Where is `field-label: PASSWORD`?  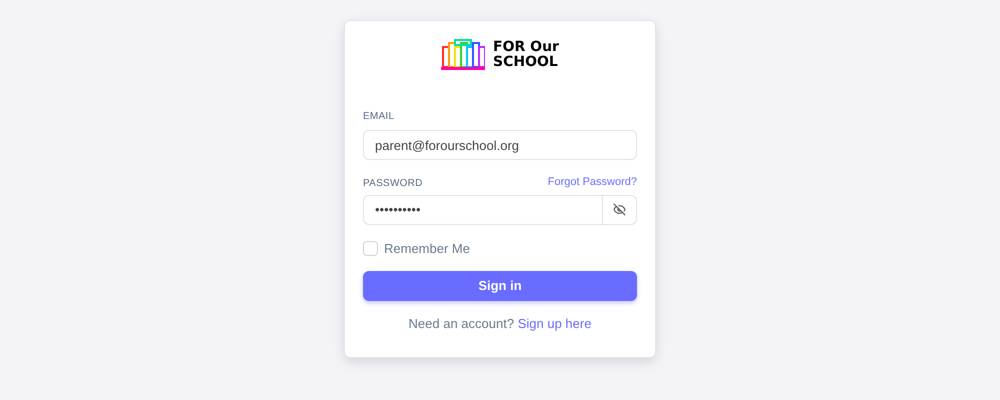
field-label: PASSWORD is located at coordinates (393, 183).